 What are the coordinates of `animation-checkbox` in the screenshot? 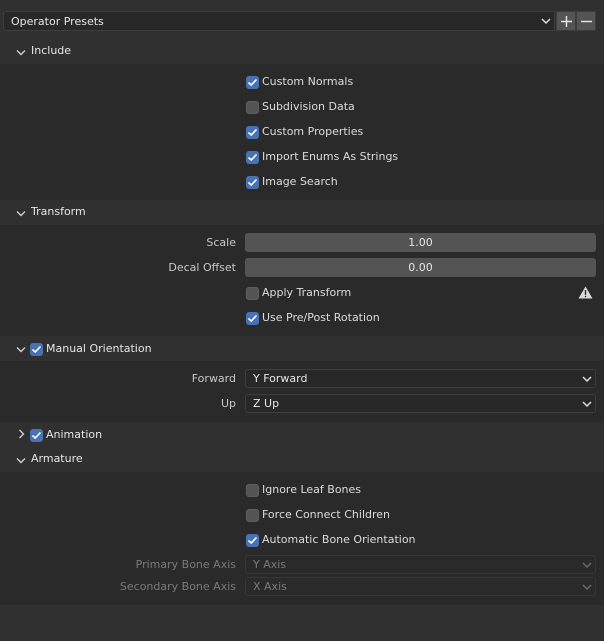 It's located at (36, 435).